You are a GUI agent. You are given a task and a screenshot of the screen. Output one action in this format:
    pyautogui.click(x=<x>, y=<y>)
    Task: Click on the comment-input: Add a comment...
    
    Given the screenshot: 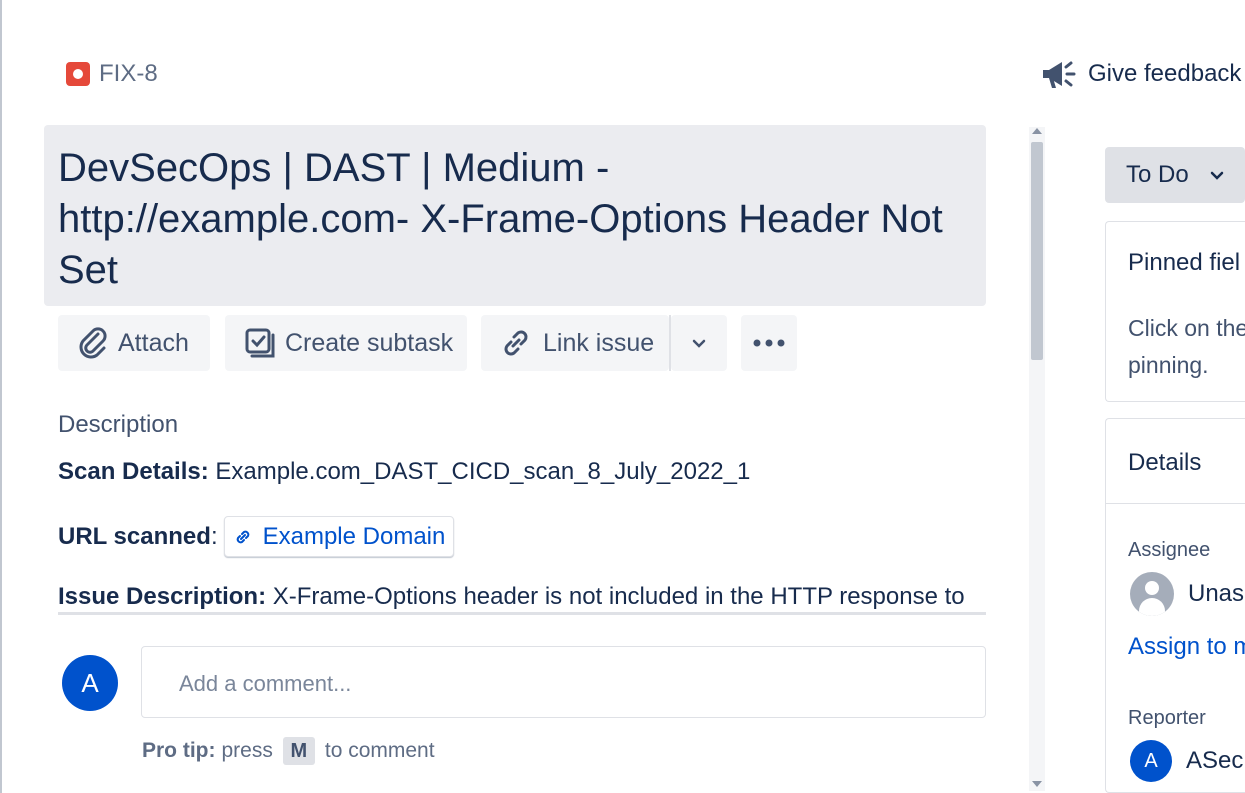 What is the action you would take?
    pyautogui.click(x=563, y=682)
    